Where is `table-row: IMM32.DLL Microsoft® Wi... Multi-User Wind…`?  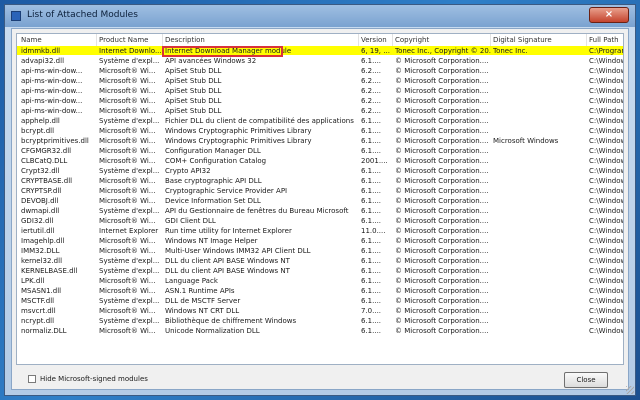 table-row: IMM32.DLL Microsoft® Wi... Multi-User Wind… is located at coordinates (320, 250).